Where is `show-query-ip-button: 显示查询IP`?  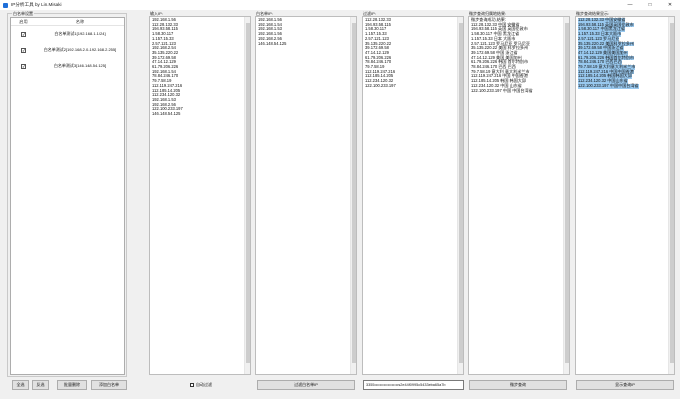 show-query-ip-button: 显示查询IP is located at coordinates (625, 385).